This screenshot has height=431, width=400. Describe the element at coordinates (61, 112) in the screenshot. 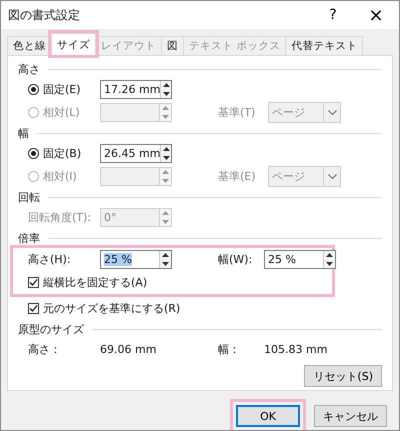

I see `radio-label: 相対(L)` at that location.